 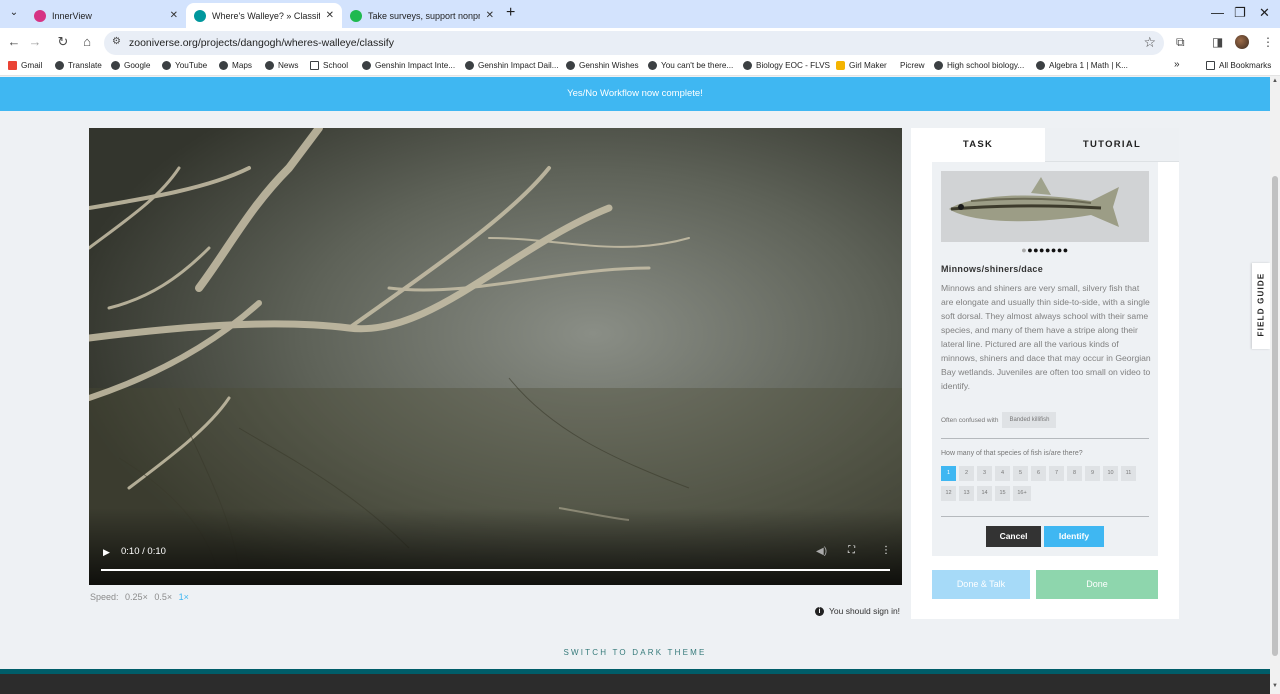 I want to click on bookmark-biology-eoc: Biology EOC - FLVS, so click(x=786, y=65).